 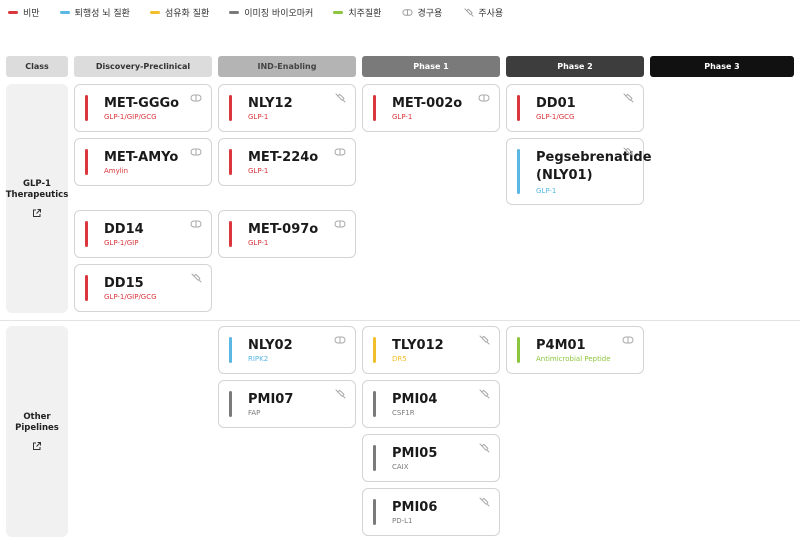 I want to click on legend-dash-green, so click(x=338, y=12).